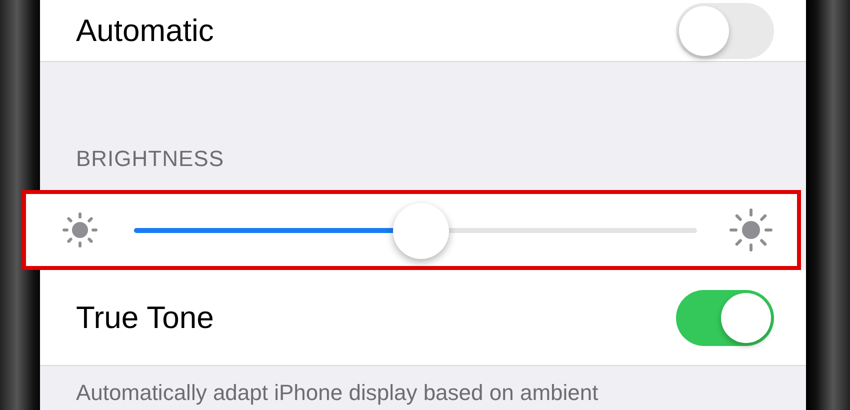 The width and height of the screenshot is (850, 410). What do you see at coordinates (150, 159) in the screenshot?
I see `section-header: BRIGHTNESS` at bounding box center [150, 159].